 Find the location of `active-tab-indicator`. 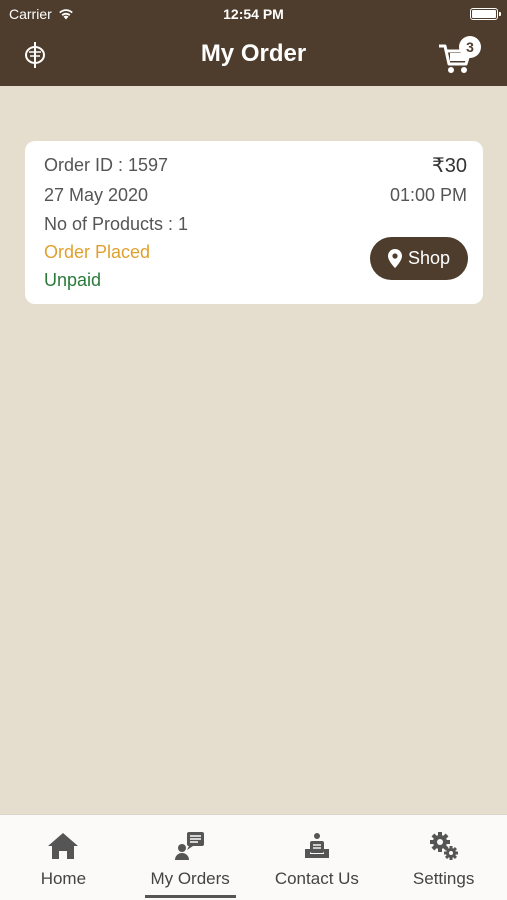

active-tab-indicator is located at coordinates (190, 896).